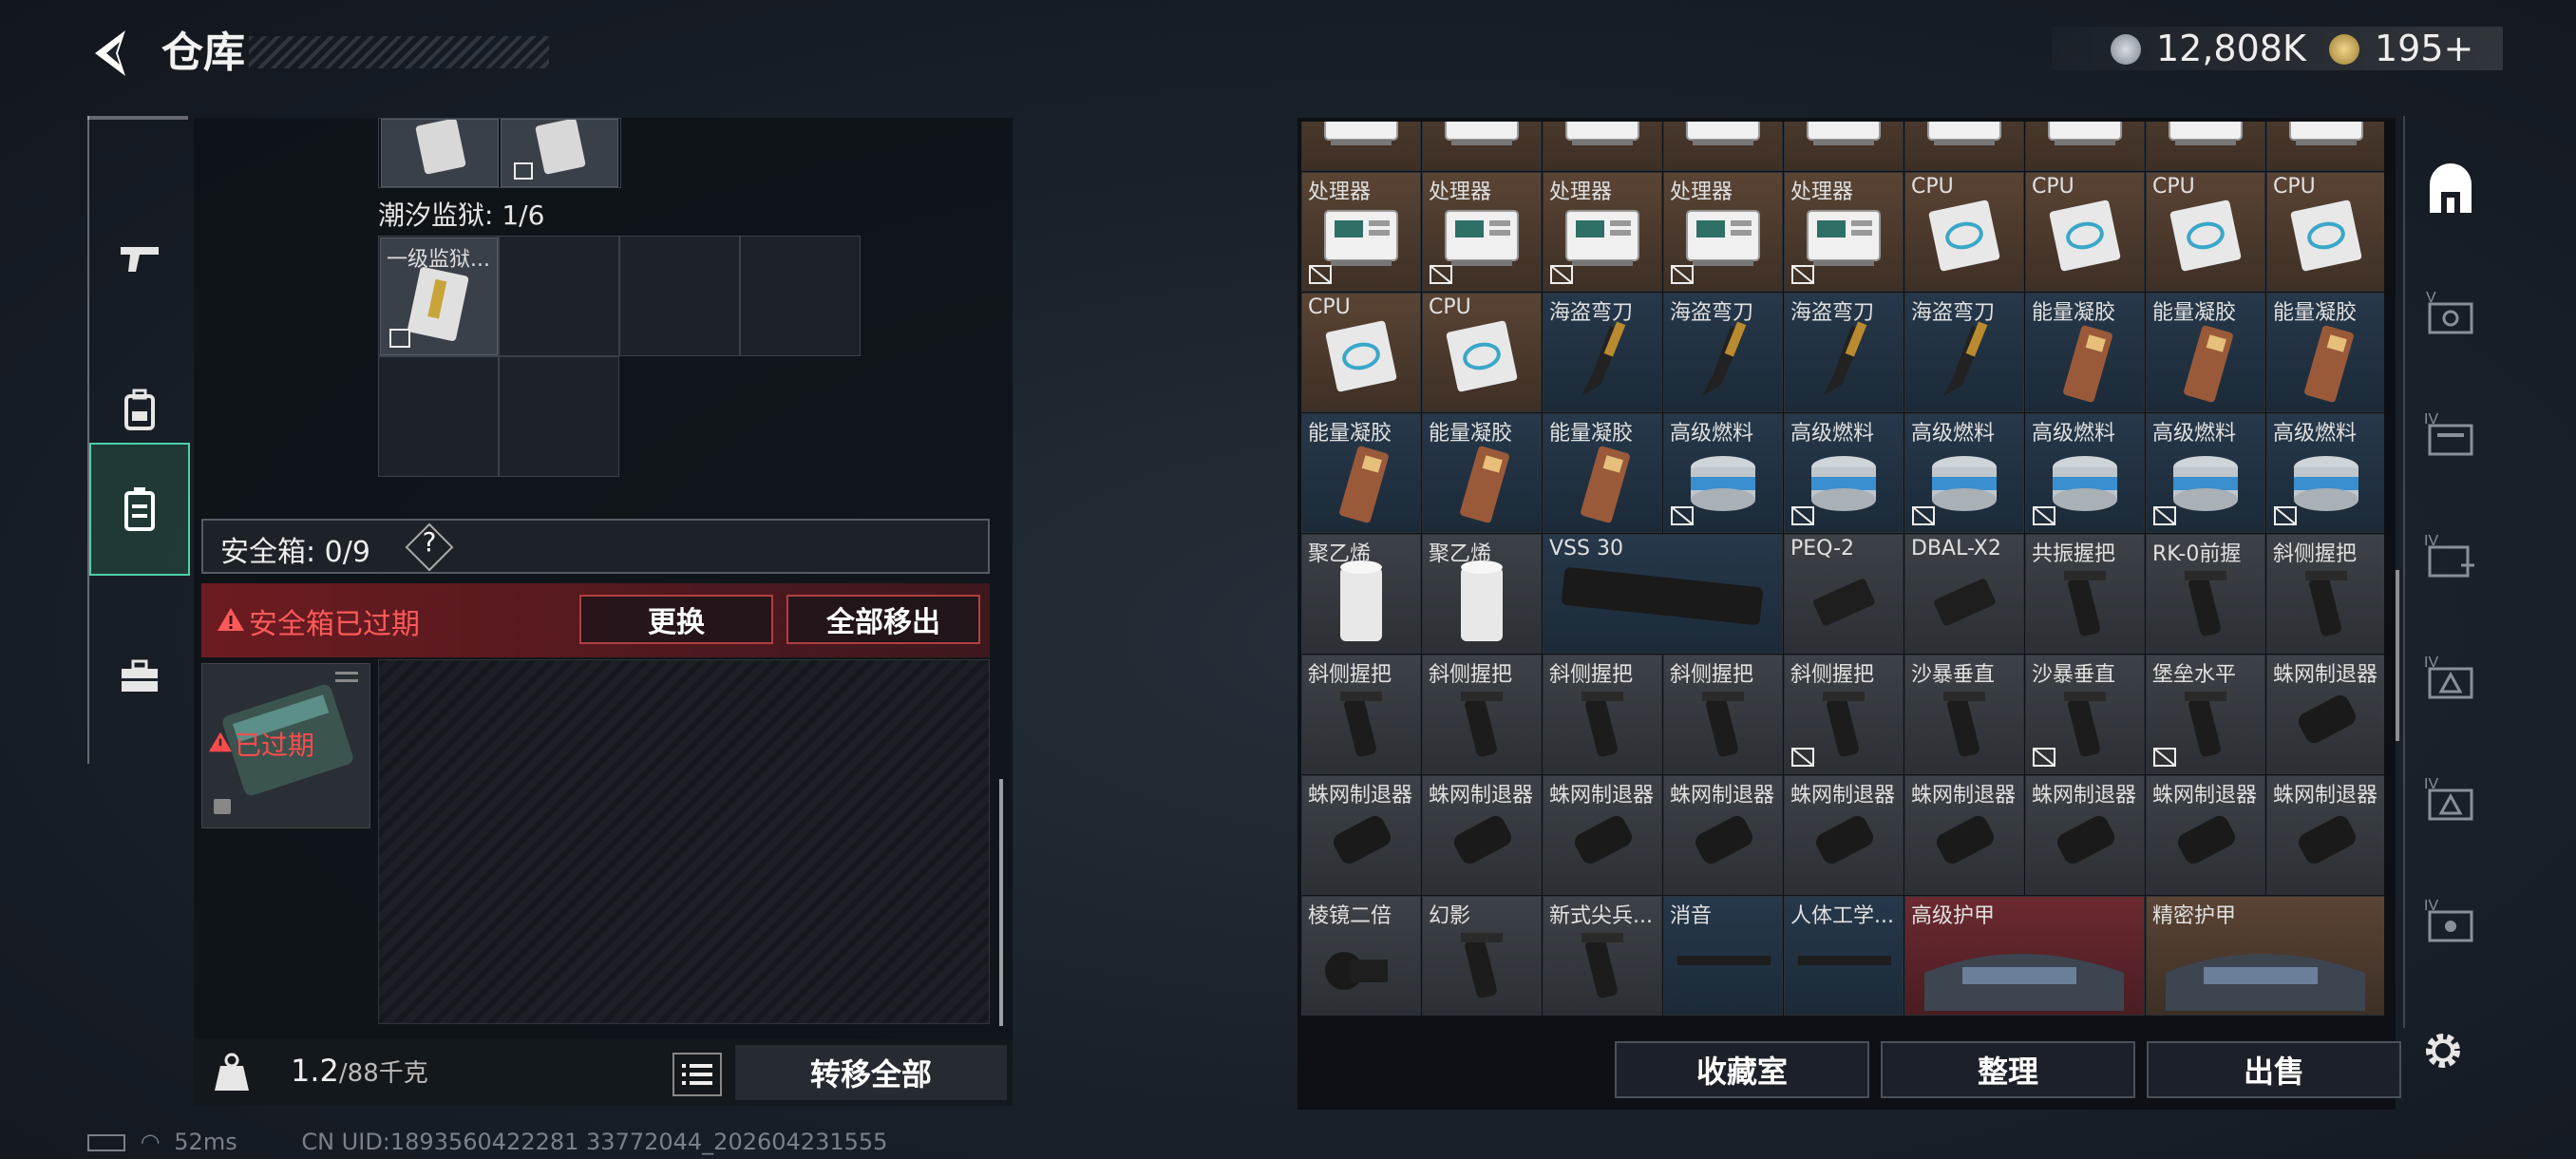 This screenshot has height=1159, width=2576. I want to click on right-scrollbar, so click(2397, 655).